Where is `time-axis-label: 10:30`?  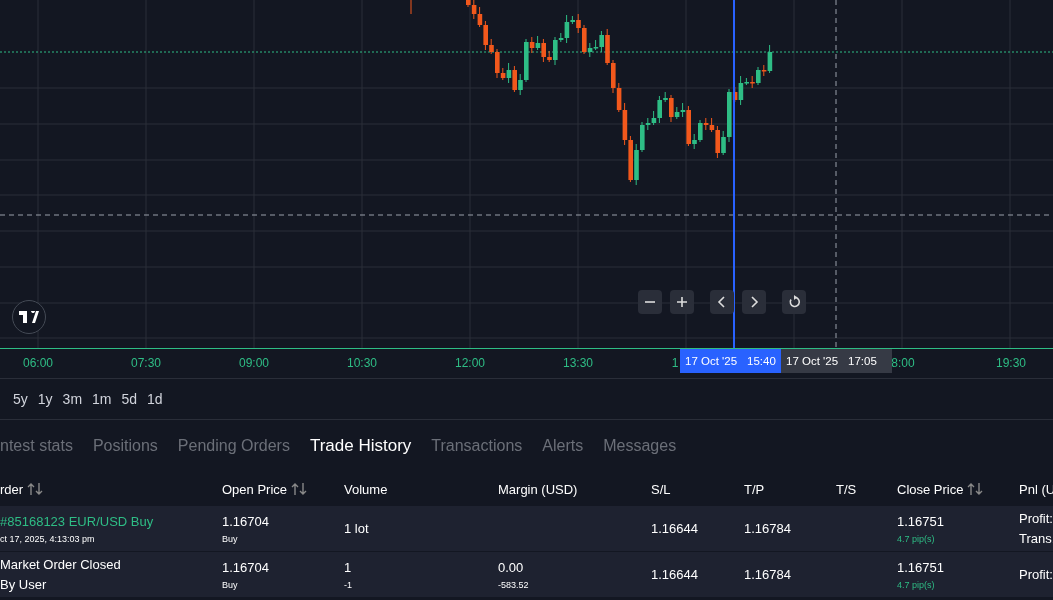 time-axis-label: 10:30 is located at coordinates (362, 363).